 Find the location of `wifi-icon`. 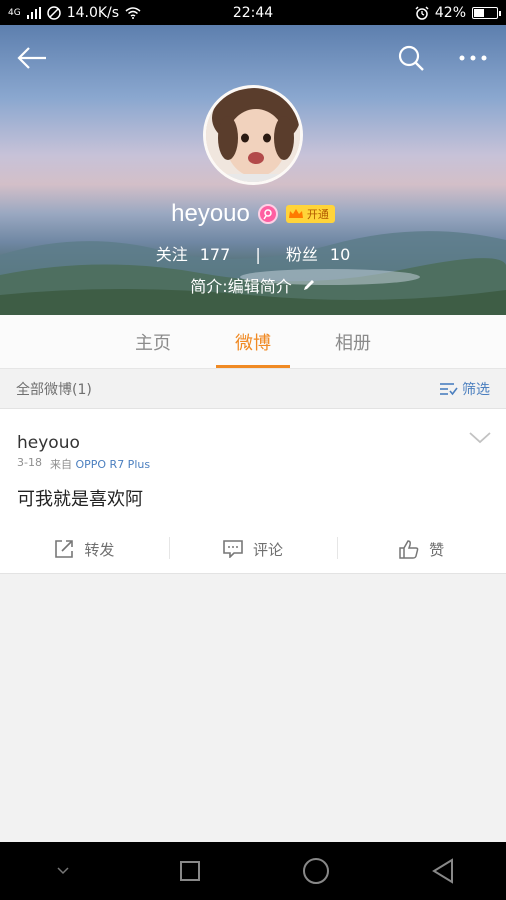

wifi-icon is located at coordinates (133, 12).